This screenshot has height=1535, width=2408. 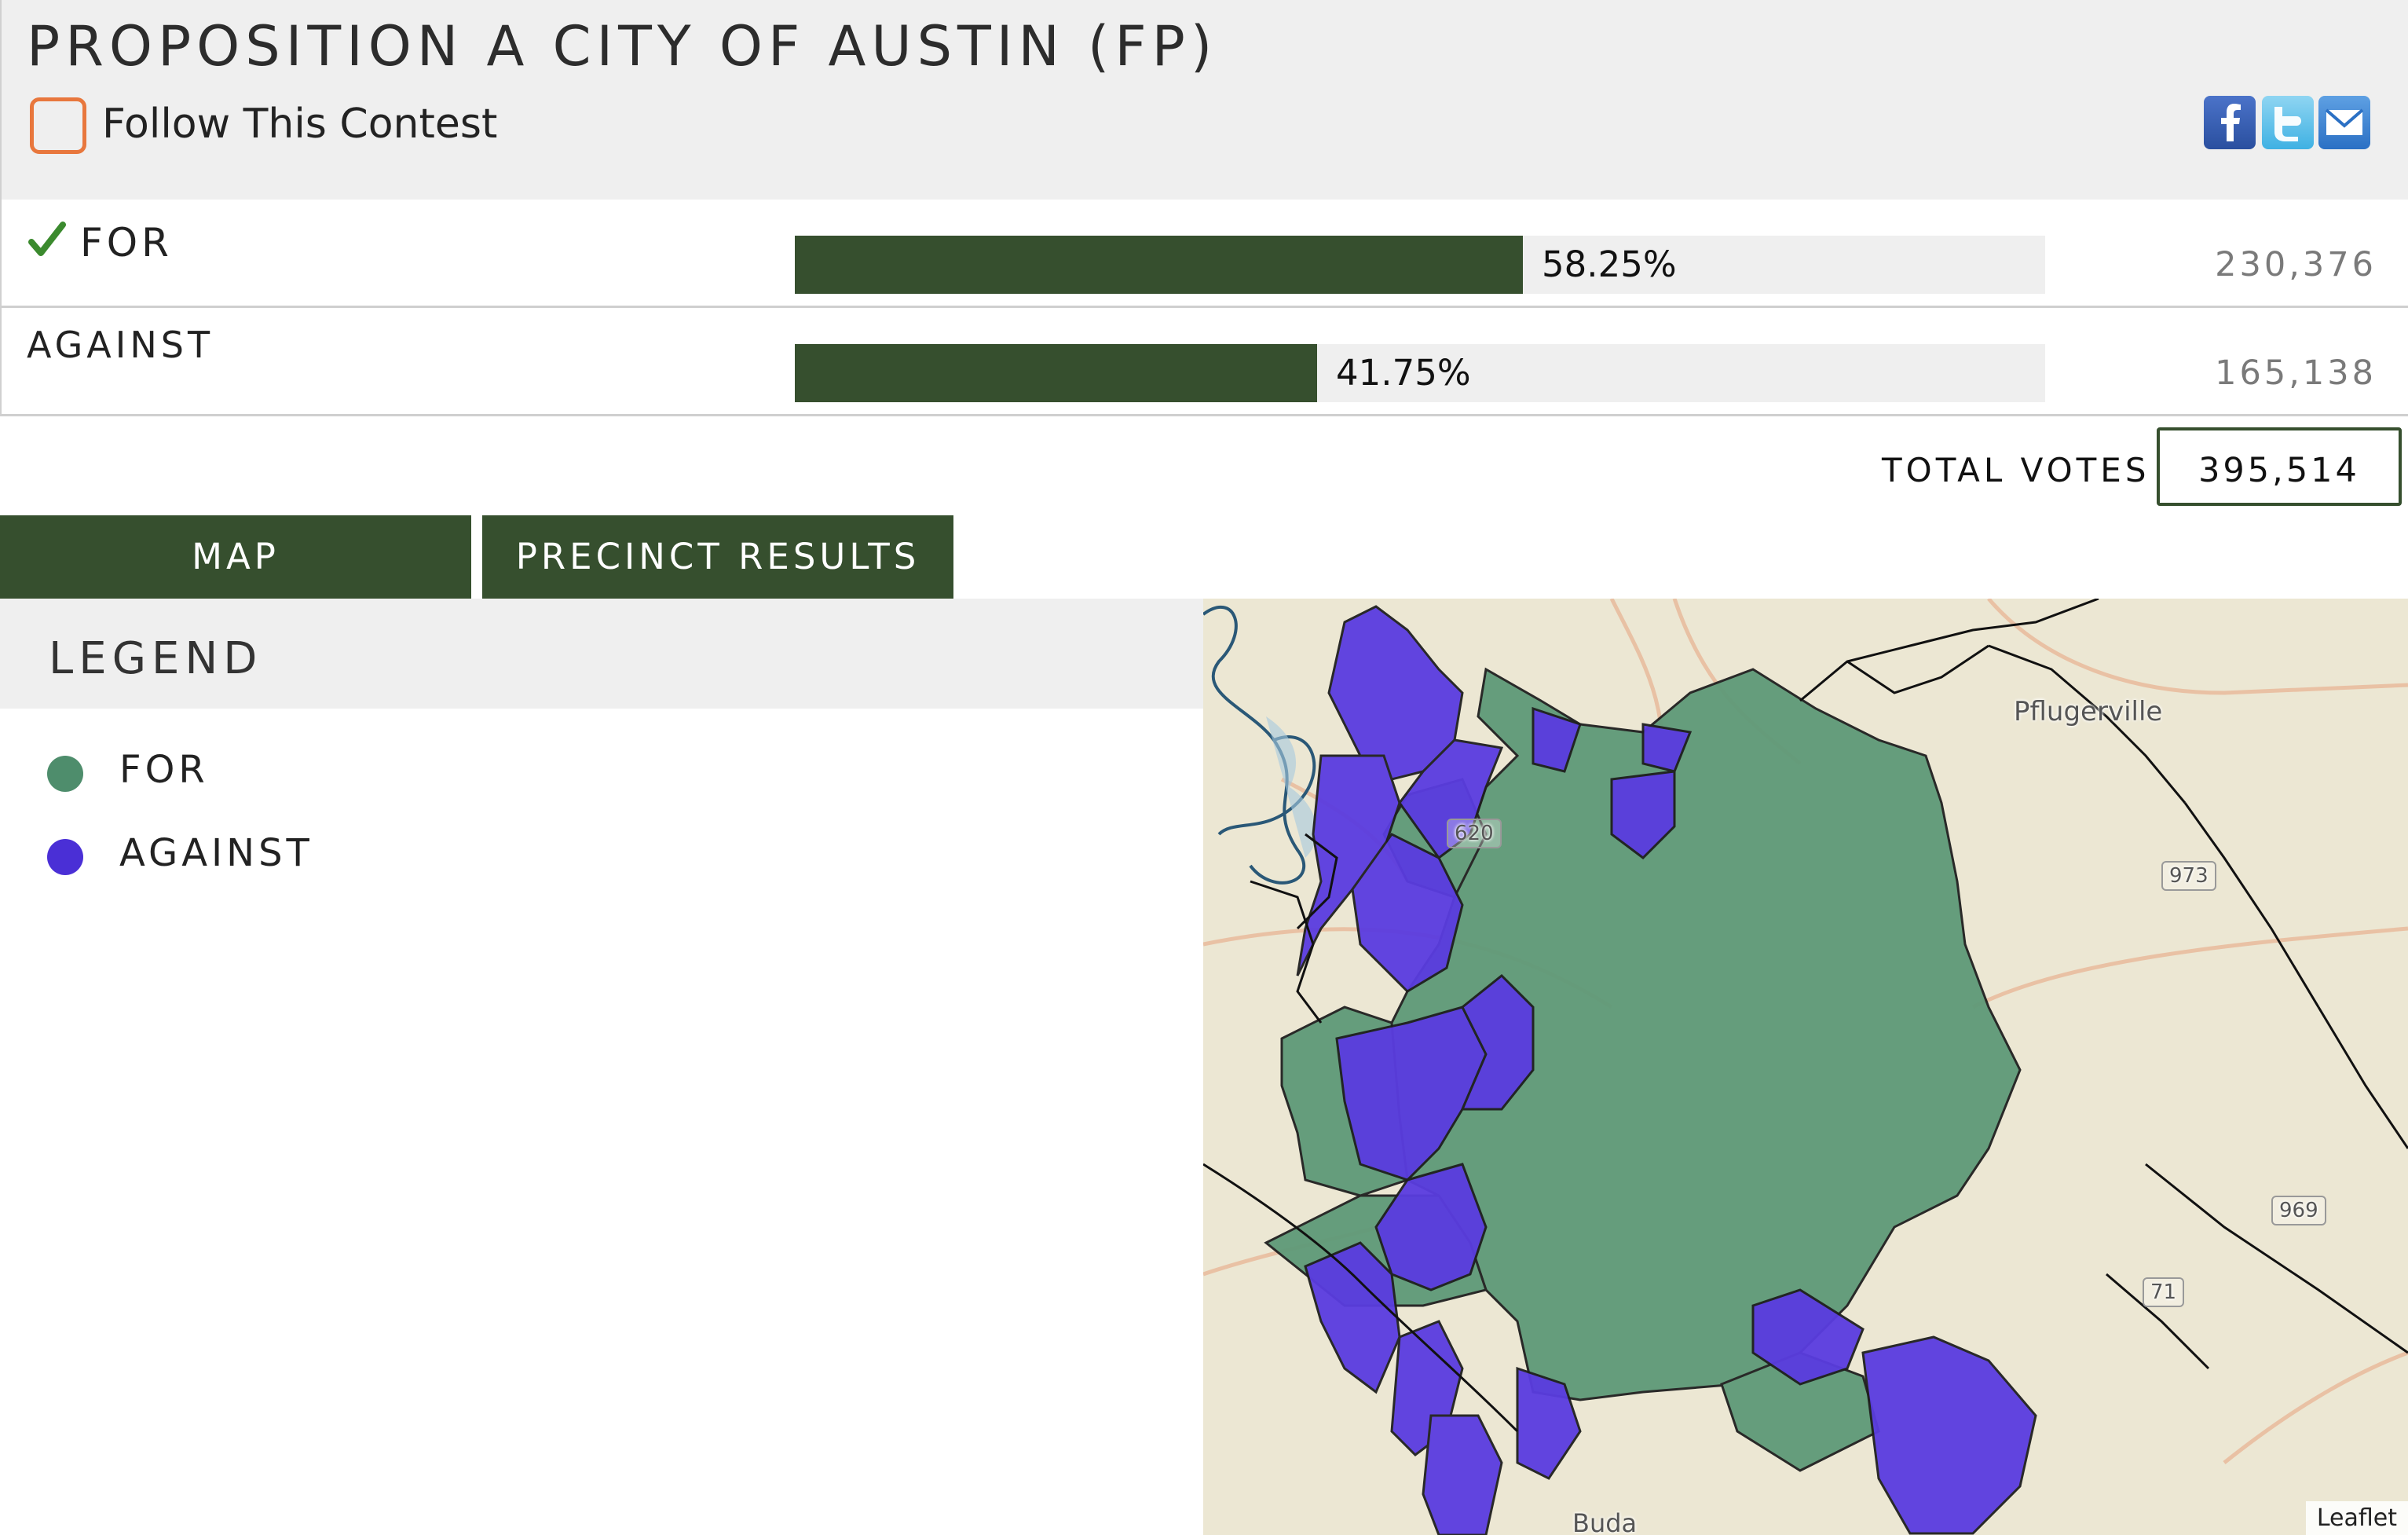 I want to click on follow-label: Follow This Contest, so click(x=299, y=125).